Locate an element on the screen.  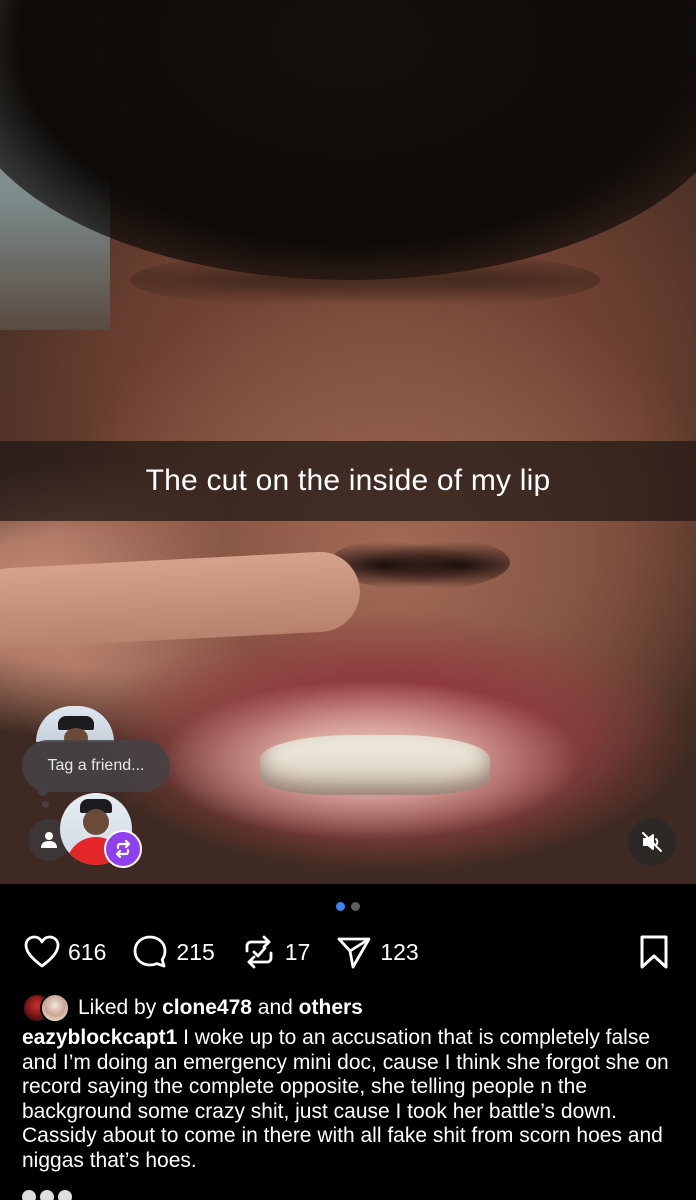
comment-button: 215 is located at coordinates (173, 952).